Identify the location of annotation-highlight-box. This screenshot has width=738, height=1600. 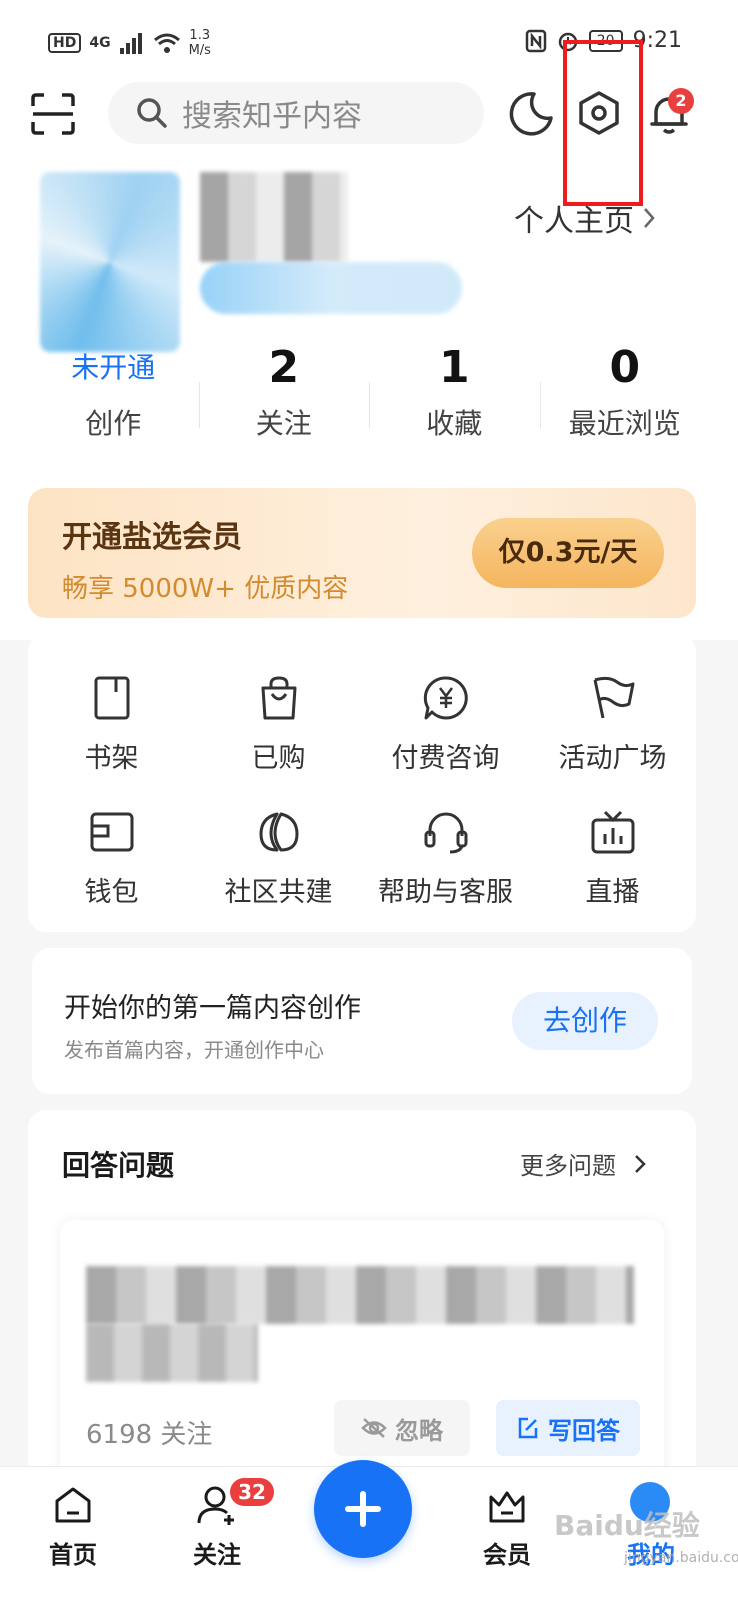
(603, 123).